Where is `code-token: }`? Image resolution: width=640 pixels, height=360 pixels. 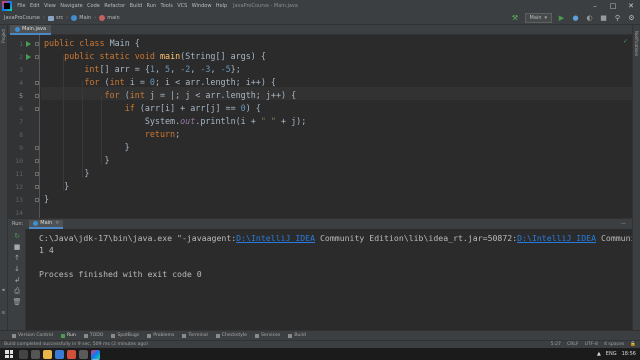
code-token: } is located at coordinates (47, 199).